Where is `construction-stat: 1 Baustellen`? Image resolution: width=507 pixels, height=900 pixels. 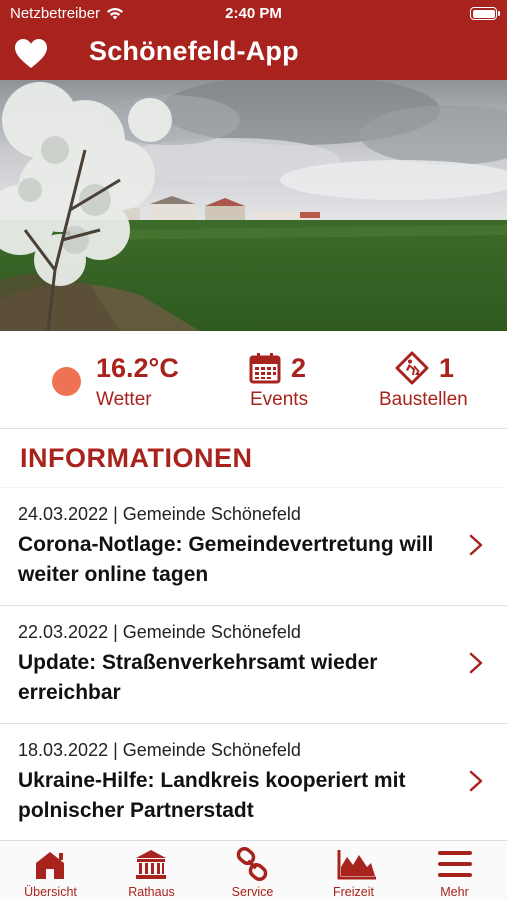
construction-stat: 1 Baustellen is located at coordinates (438, 380).